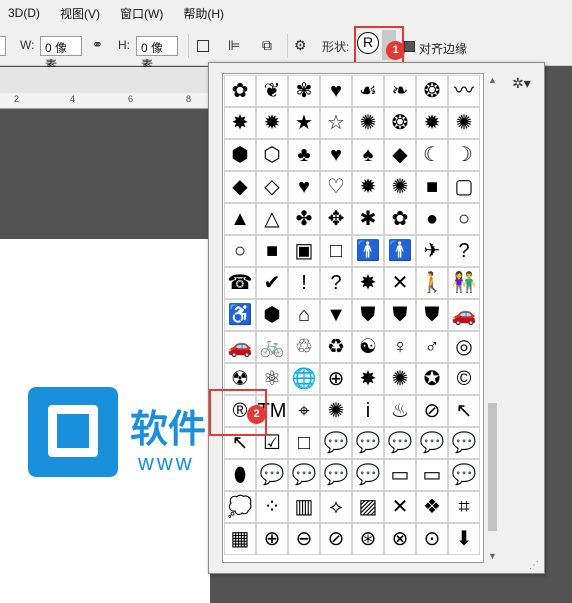  I want to click on shape-cell: i, so click(368, 411).